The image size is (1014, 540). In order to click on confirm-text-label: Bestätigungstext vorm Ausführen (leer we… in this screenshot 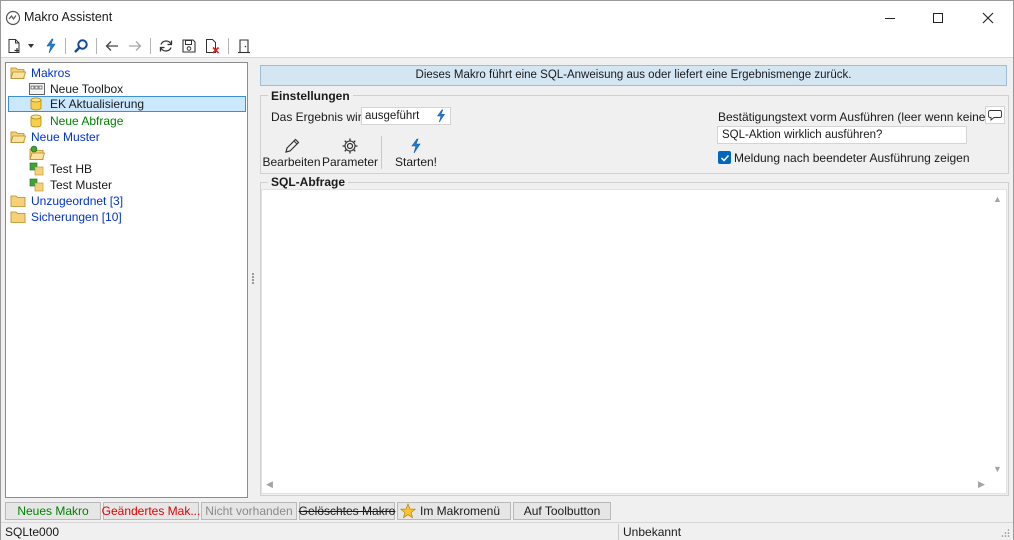, I will do `click(854, 117)`.